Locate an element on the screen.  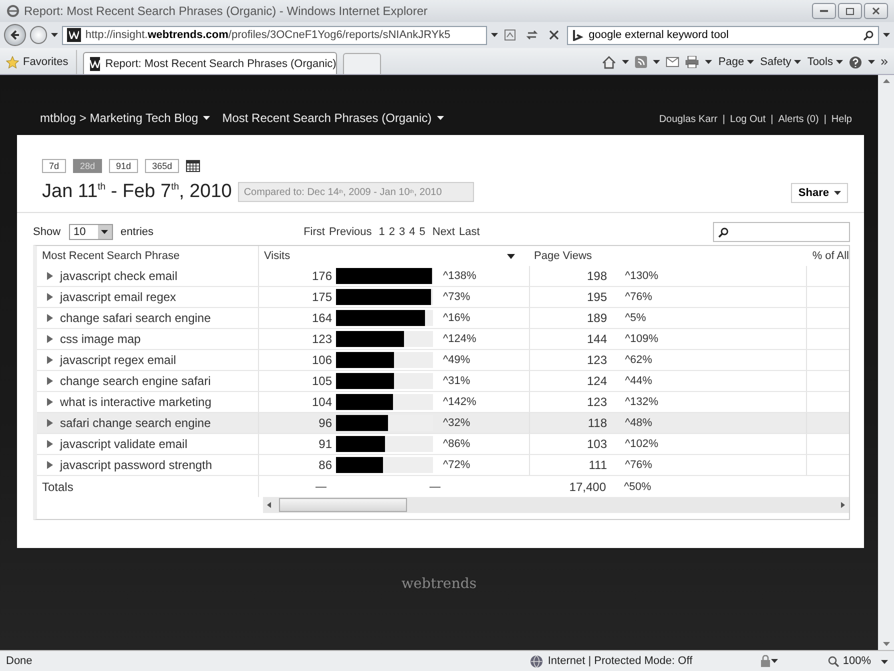
change-value: ^32% is located at coordinates (456, 423).